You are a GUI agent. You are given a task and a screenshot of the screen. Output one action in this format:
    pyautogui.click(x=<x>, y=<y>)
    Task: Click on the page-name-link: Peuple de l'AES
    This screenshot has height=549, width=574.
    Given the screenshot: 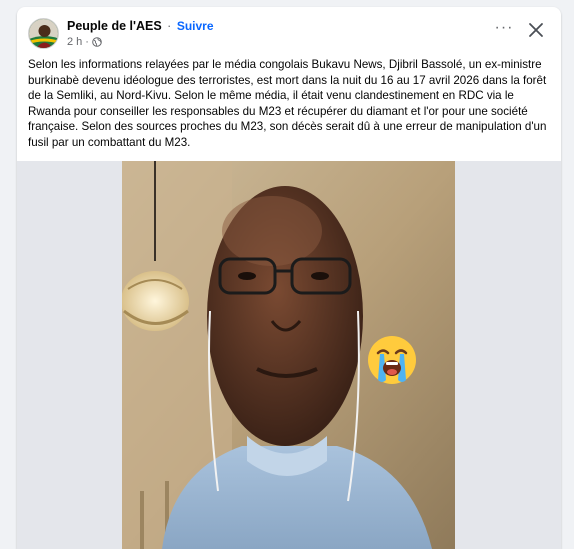 What is the action you would take?
    pyautogui.click(x=114, y=26)
    